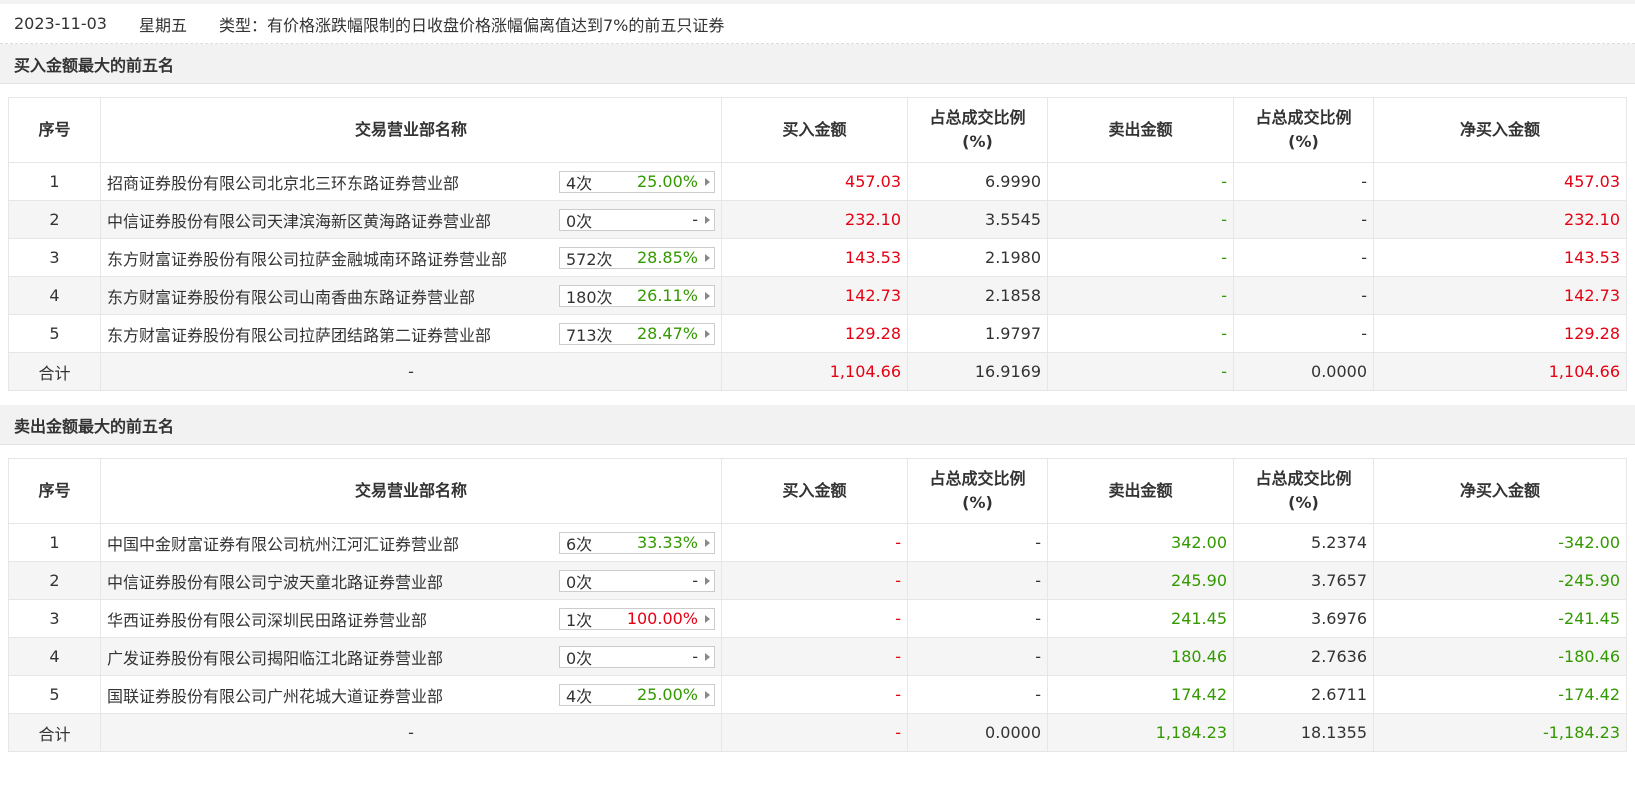 This screenshot has height=790, width=1635. I want to click on branch-name: 广发证券股份有限公司揭阳临江北路证券营业部, so click(275, 657).